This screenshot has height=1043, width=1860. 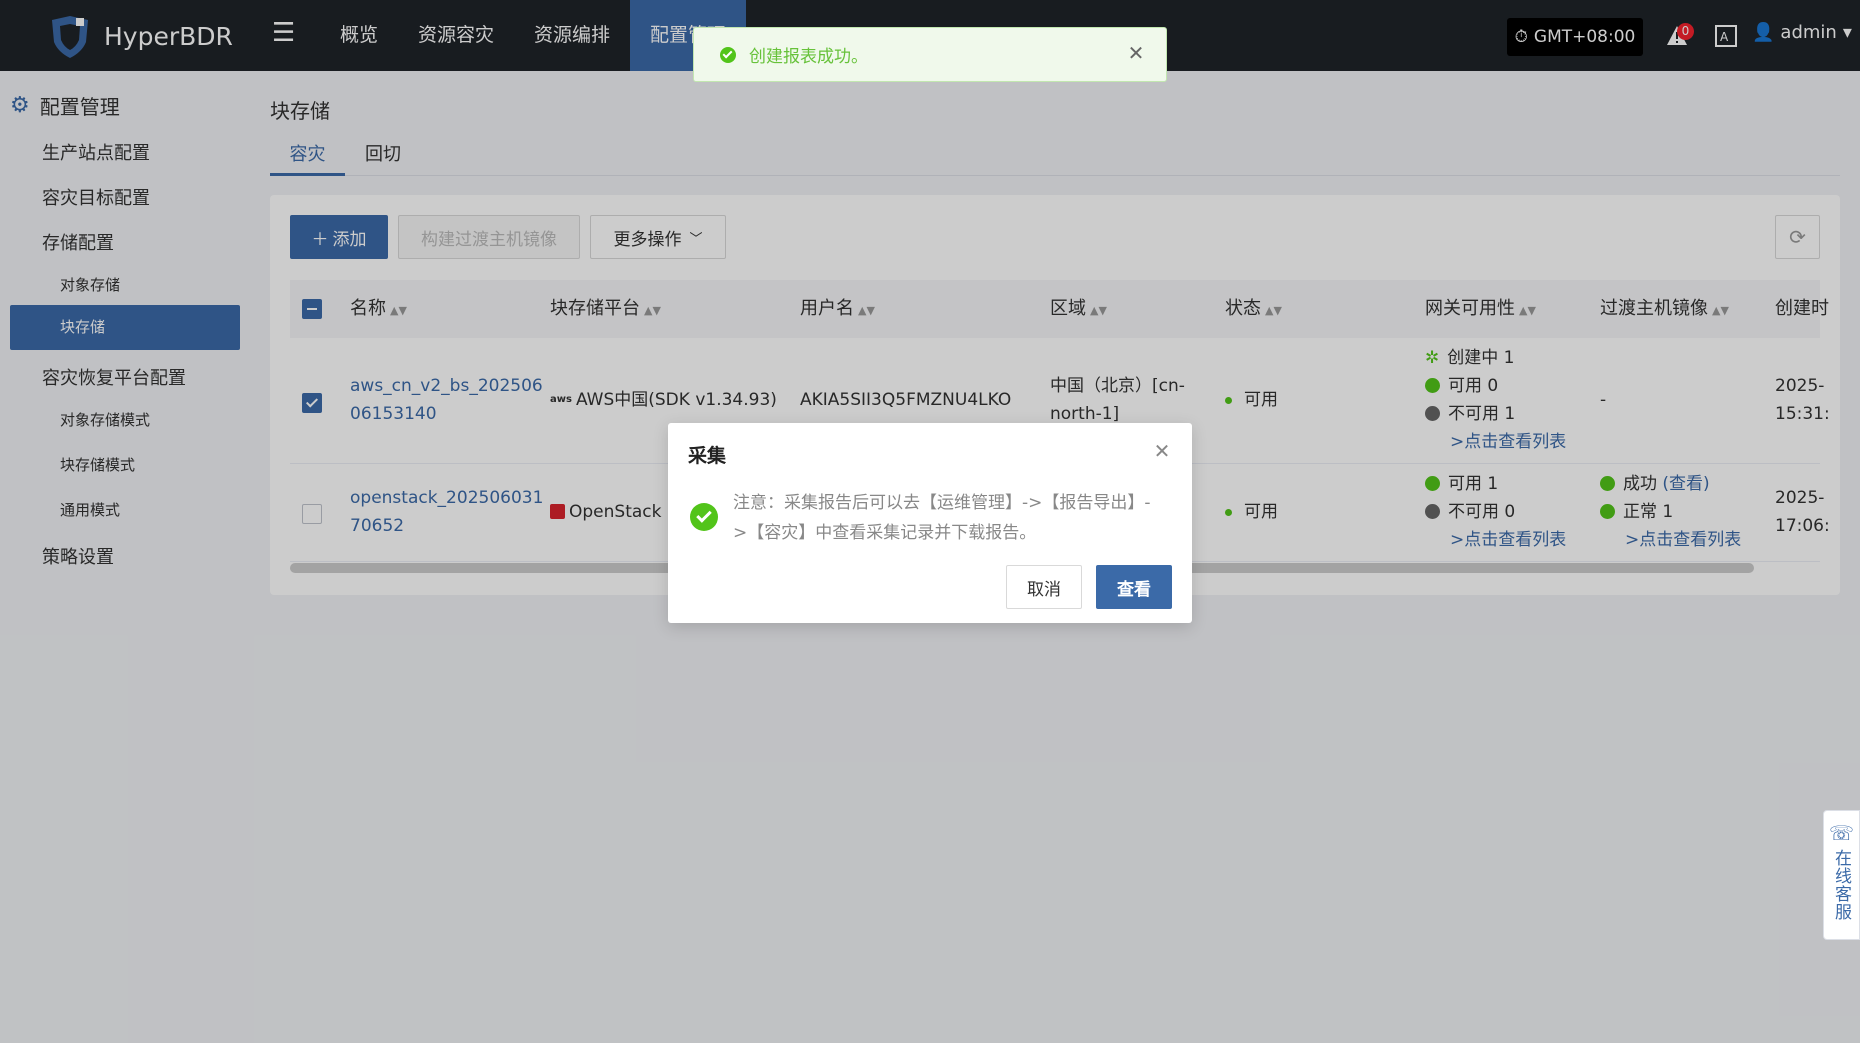 I want to click on dialog-title: 采集, so click(x=707, y=456).